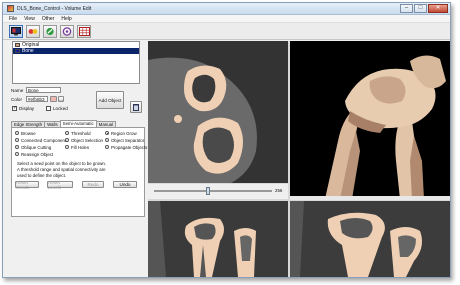 This screenshot has height=285, width=460. I want to click on minimize-button: –, so click(406, 8).